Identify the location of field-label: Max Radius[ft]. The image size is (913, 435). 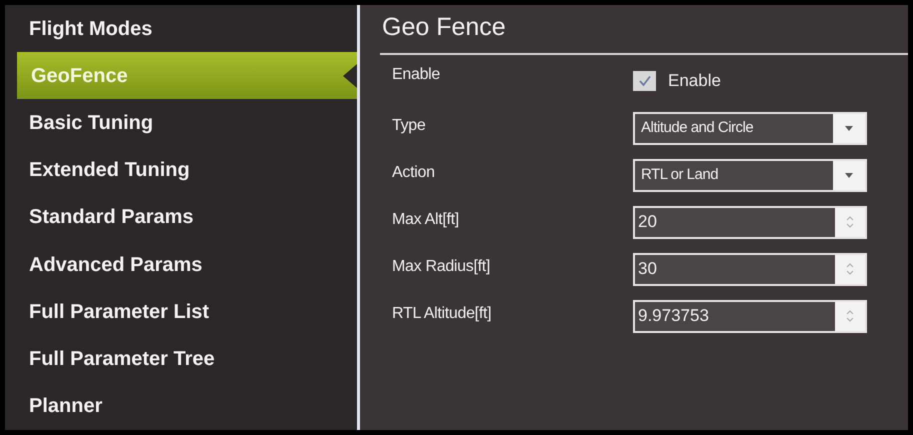
(441, 266).